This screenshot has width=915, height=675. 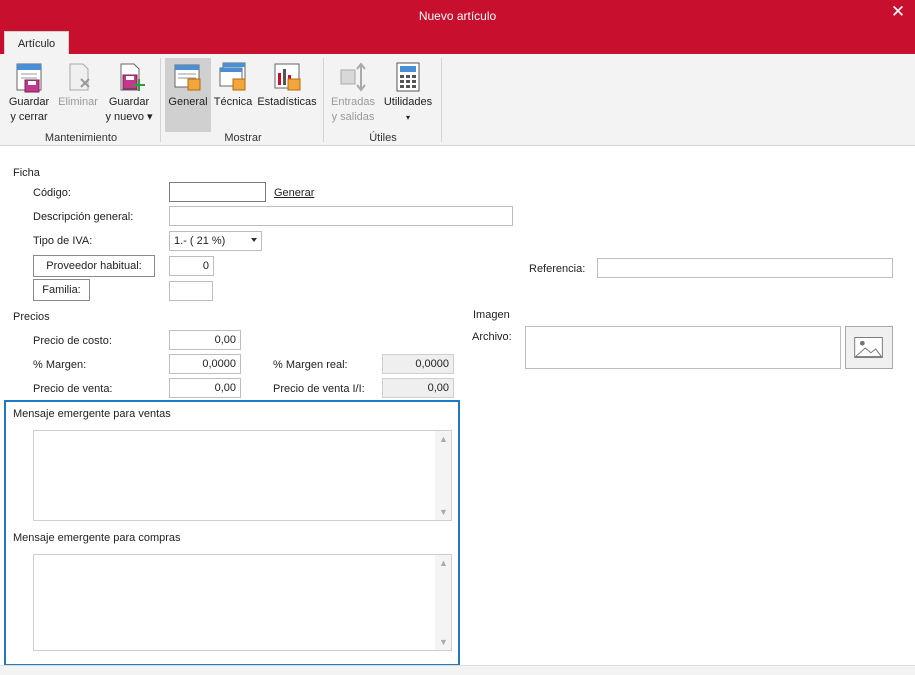 I want to click on save-new-label-2: y nuevo ▾, so click(x=129, y=117).